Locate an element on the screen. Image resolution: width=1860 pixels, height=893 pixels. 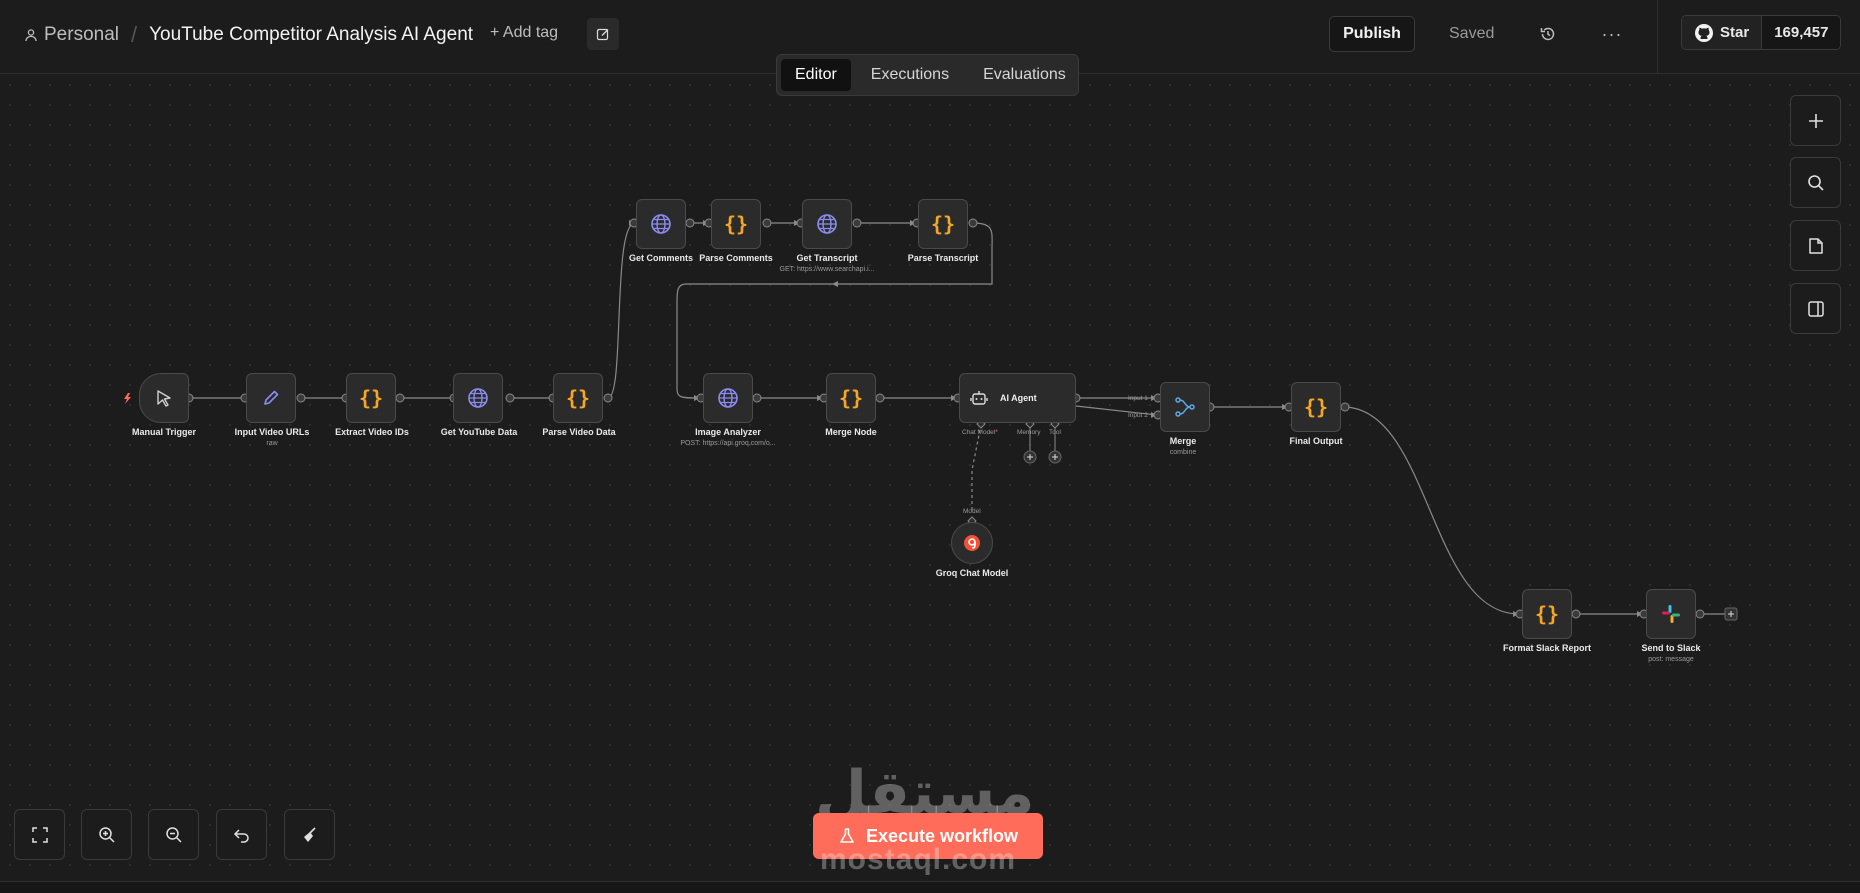
pencil-icon is located at coordinates (271, 397).